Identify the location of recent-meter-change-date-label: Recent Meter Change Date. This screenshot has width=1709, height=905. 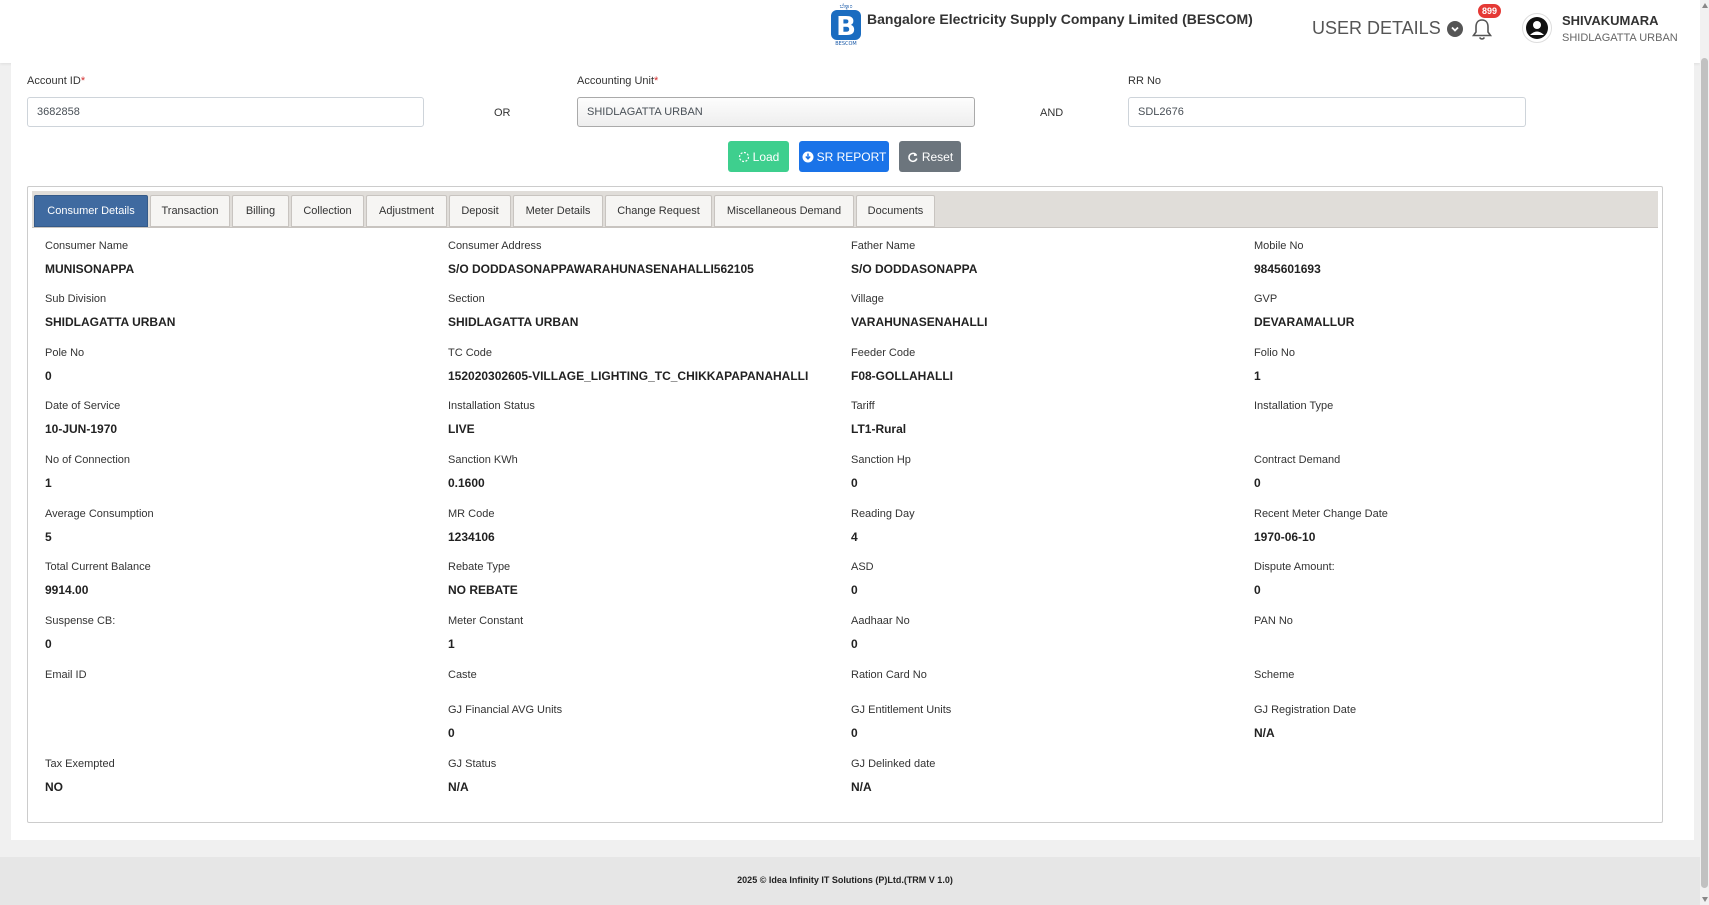
(1321, 514).